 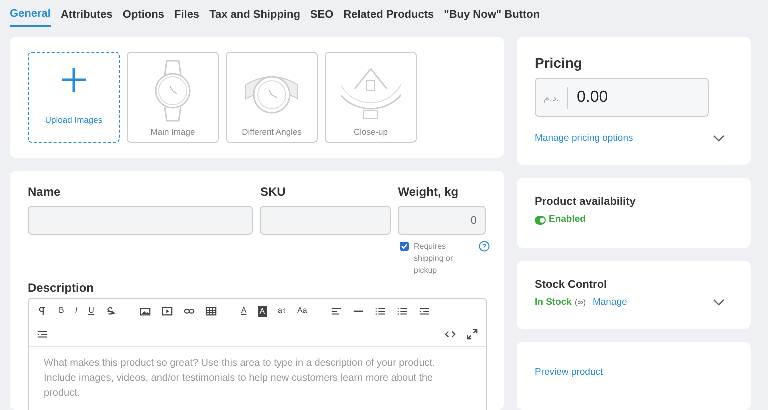 I want to click on pricing-link: Manage pricing options, so click(x=584, y=139).